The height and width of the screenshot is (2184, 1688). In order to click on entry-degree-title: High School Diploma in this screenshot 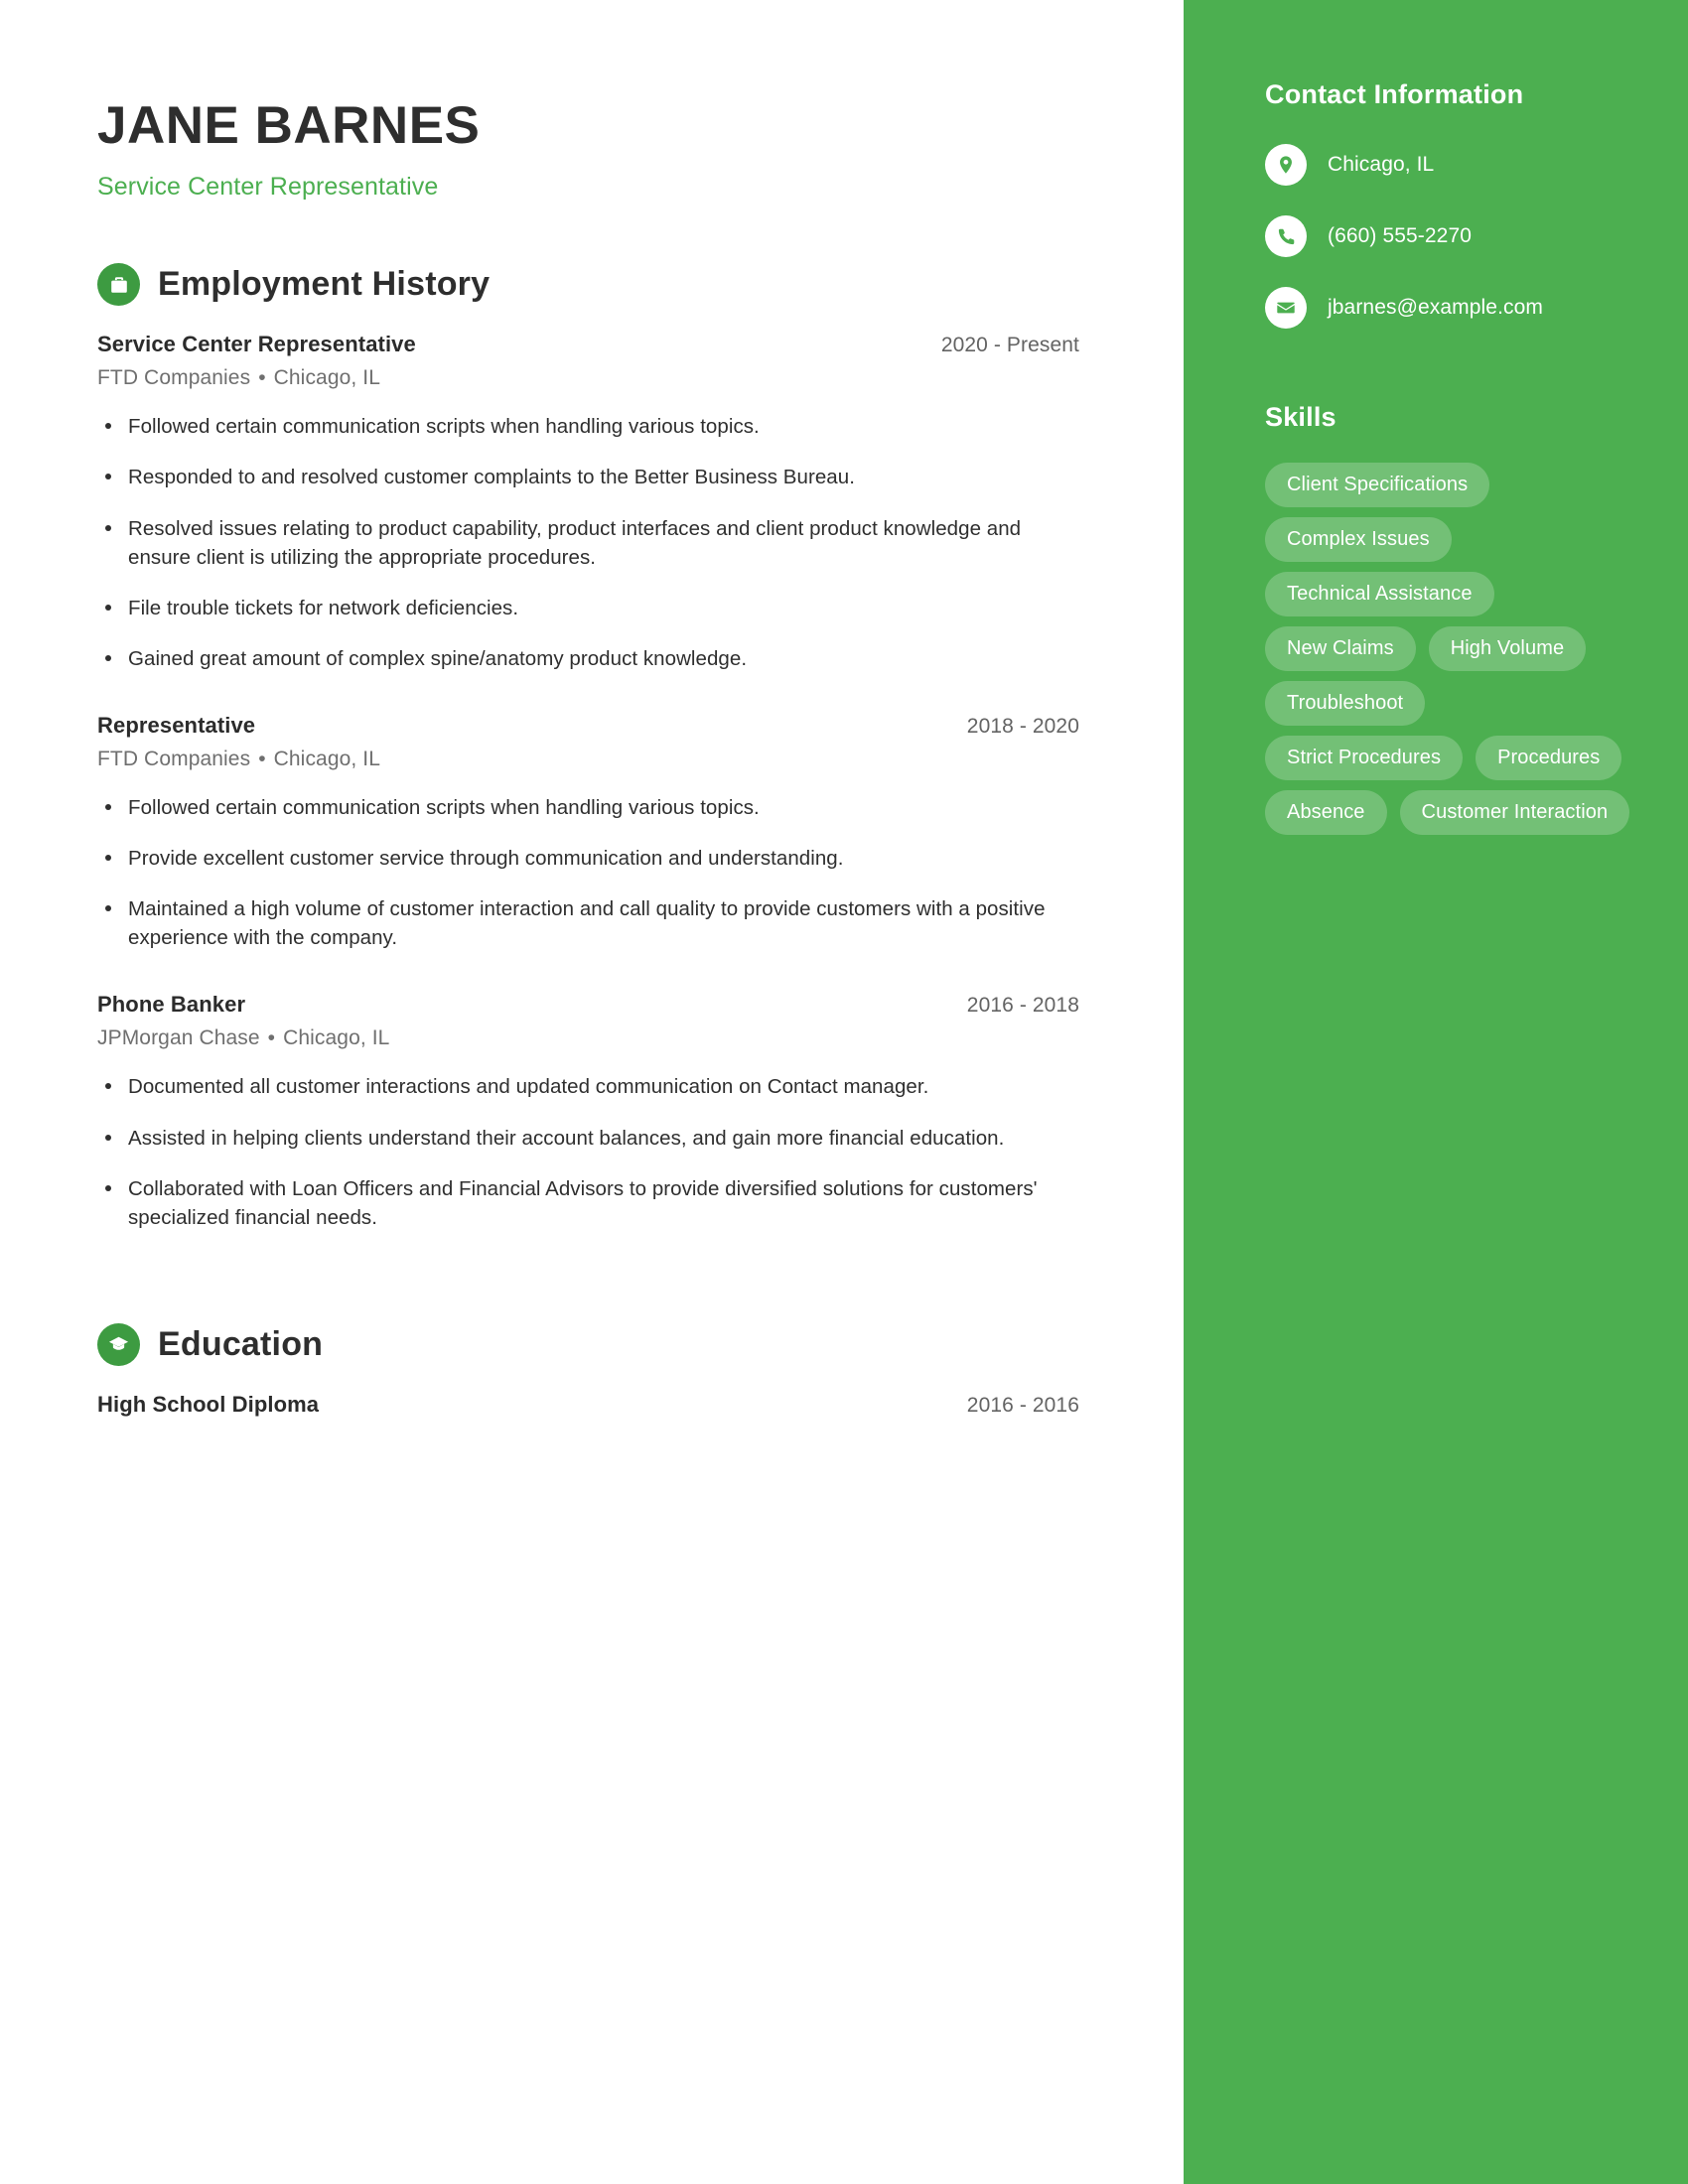, I will do `click(208, 1404)`.